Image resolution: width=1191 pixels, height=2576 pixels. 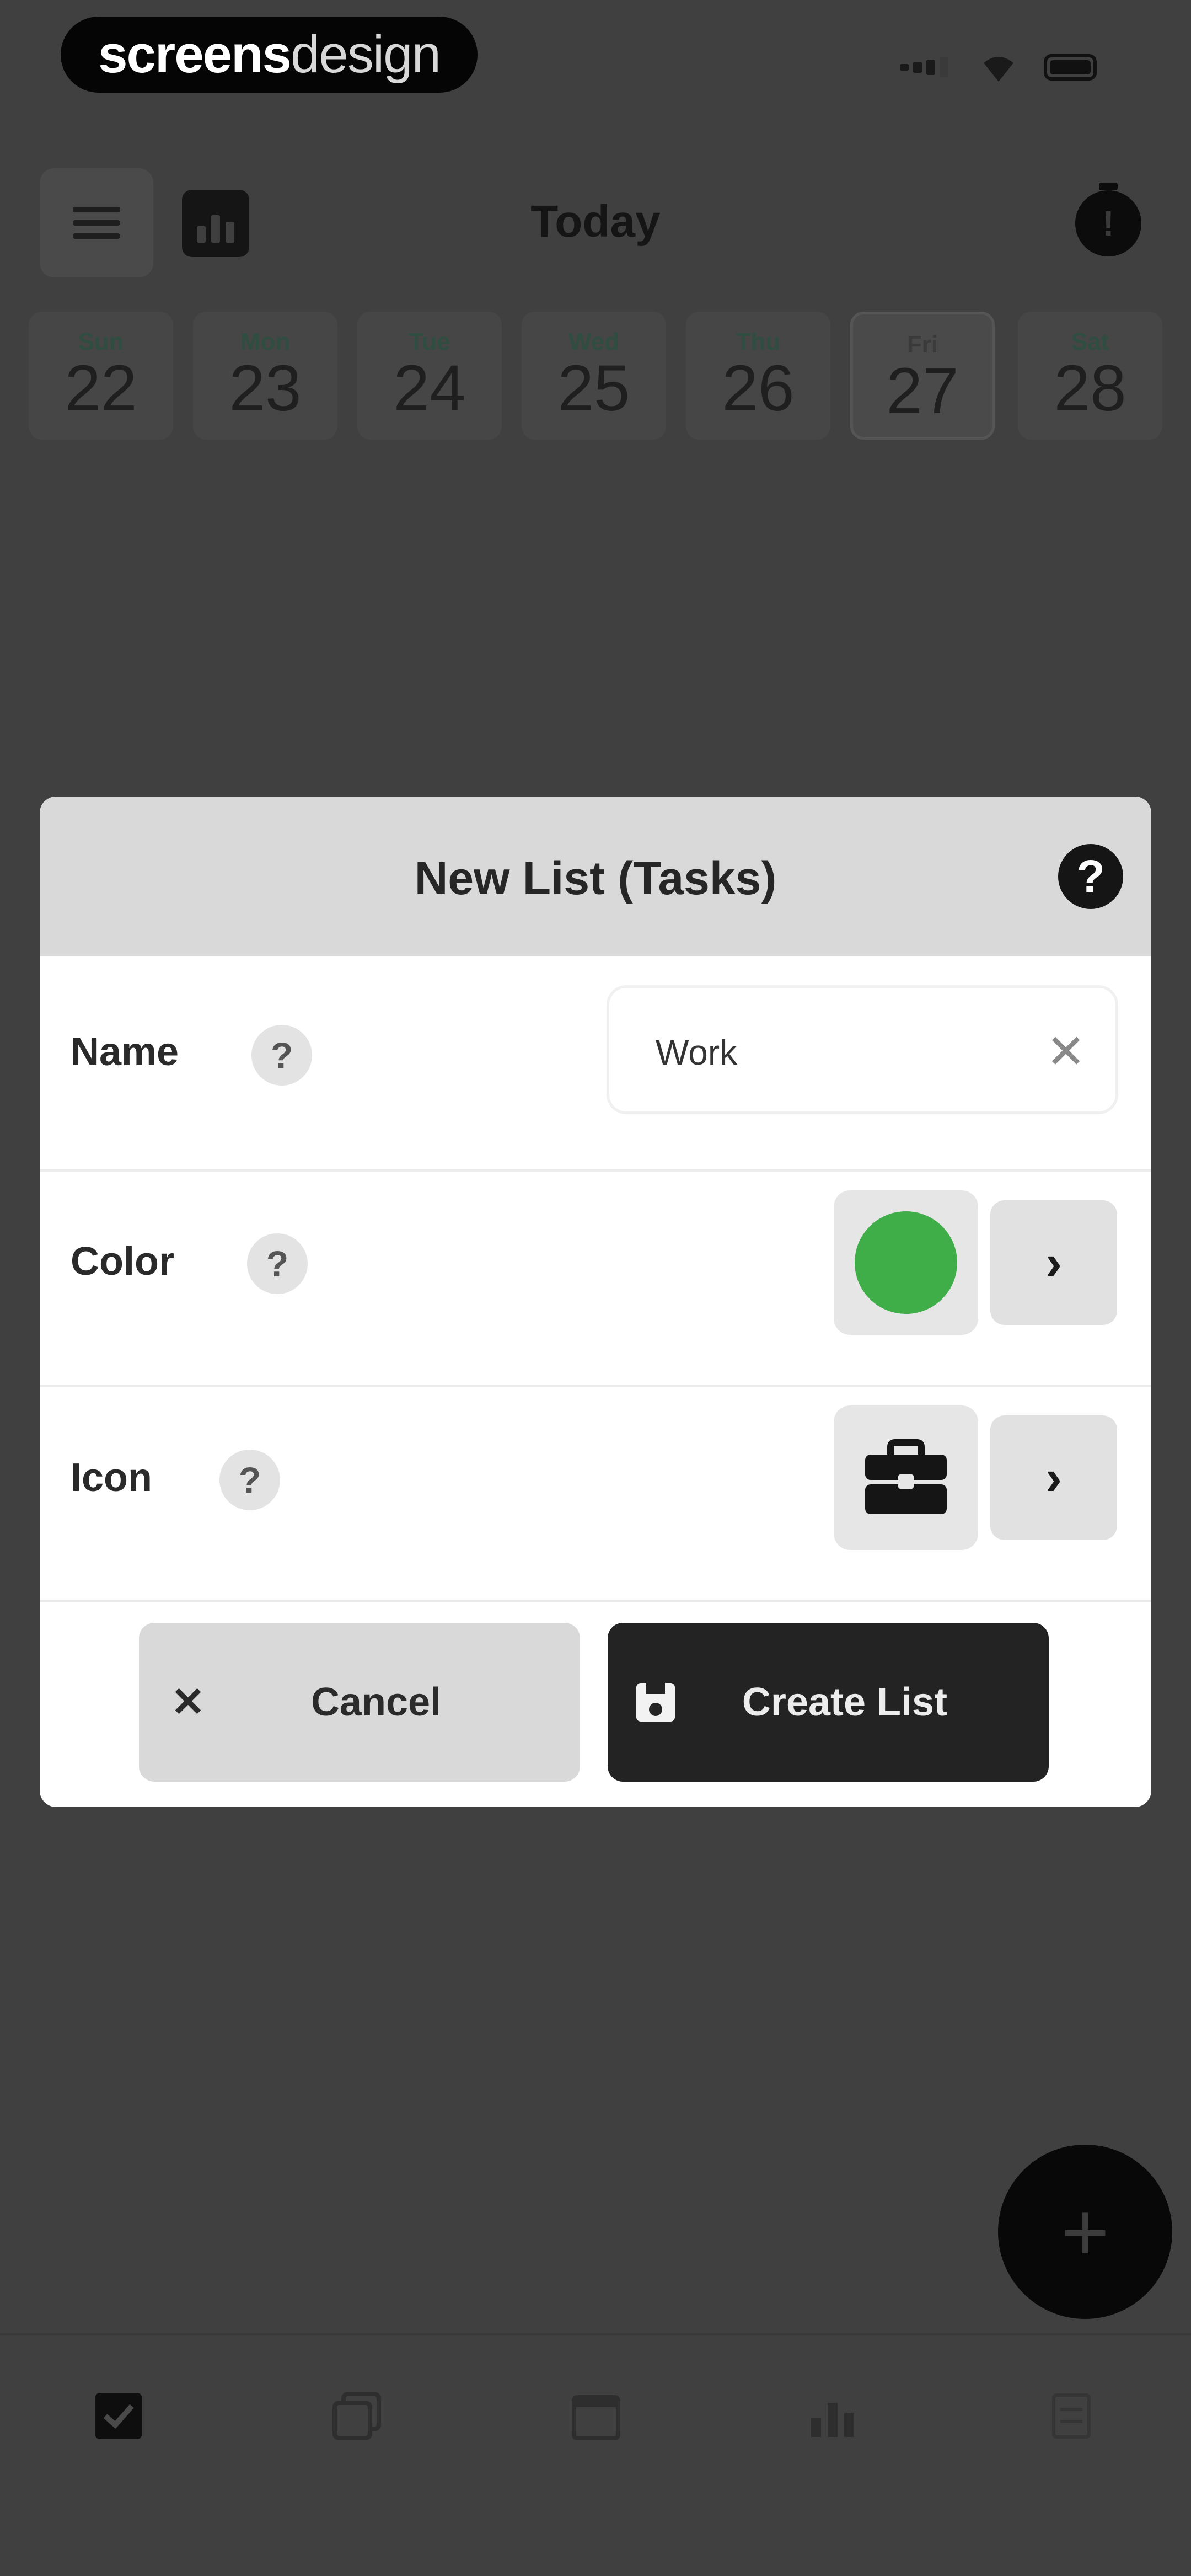 What do you see at coordinates (759, 388) in the screenshot?
I see `day-number: 26` at bounding box center [759, 388].